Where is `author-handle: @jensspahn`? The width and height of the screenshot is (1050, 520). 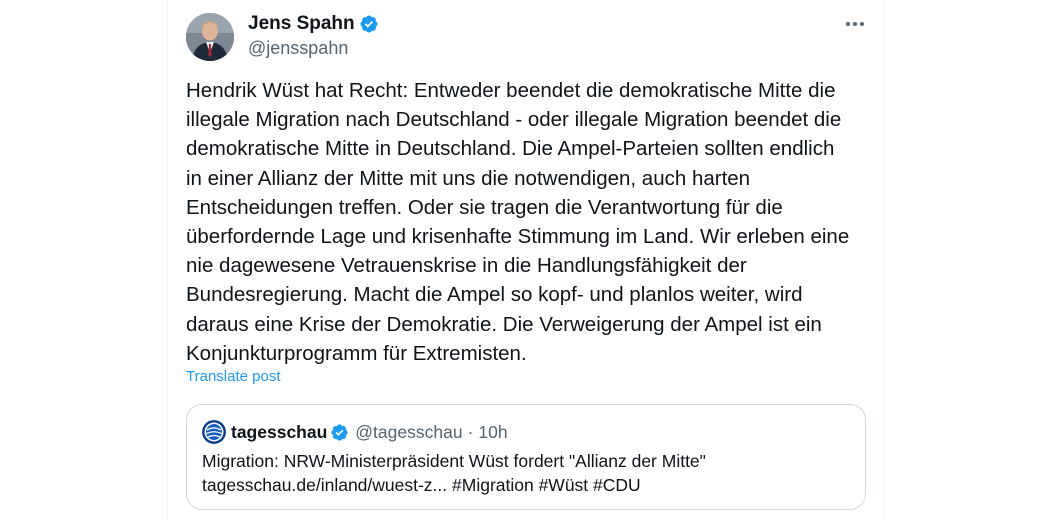
author-handle: @jensspahn is located at coordinates (298, 48).